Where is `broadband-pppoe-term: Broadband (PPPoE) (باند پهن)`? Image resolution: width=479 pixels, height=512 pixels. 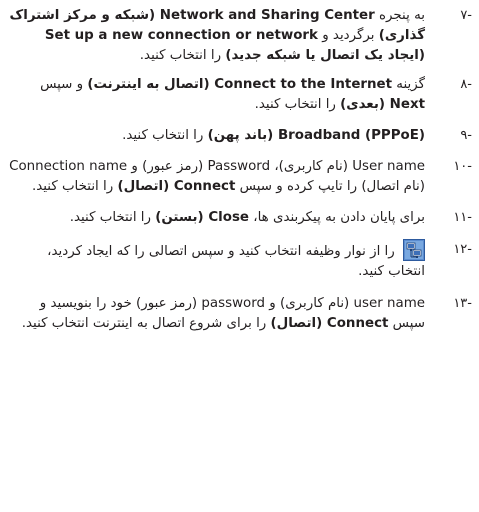
broadband-pppoe-term: Broadband (PPPoE) (باند پهن) is located at coordinates (316, 135).